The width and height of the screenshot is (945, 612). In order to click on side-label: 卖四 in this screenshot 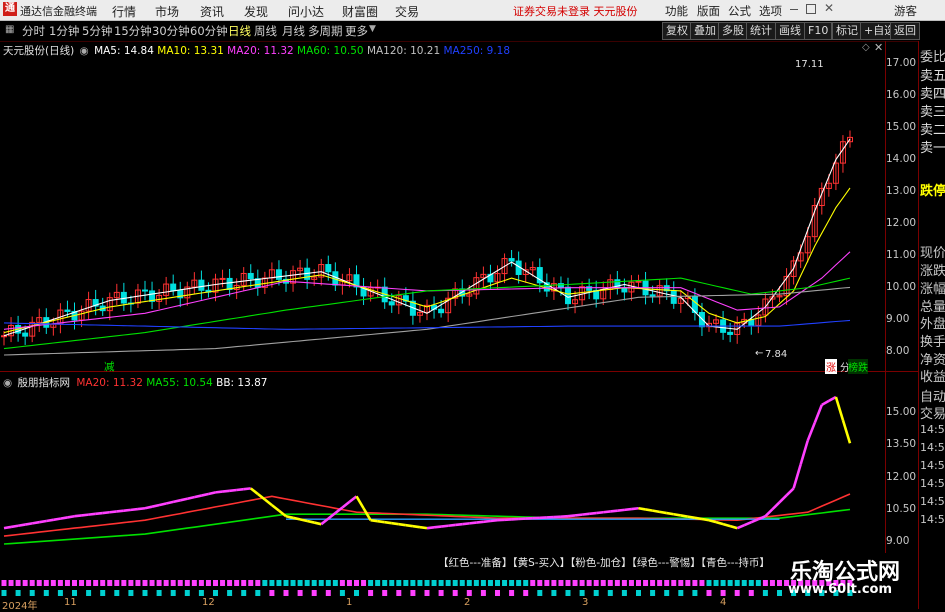, I will do `click(932, 92)`.